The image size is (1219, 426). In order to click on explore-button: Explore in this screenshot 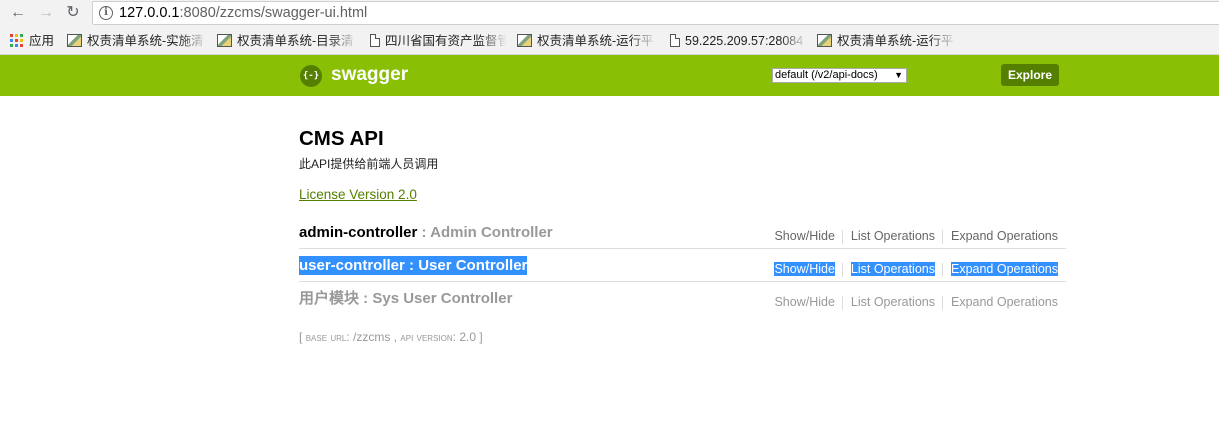, I will do `click(1030, 75)`.